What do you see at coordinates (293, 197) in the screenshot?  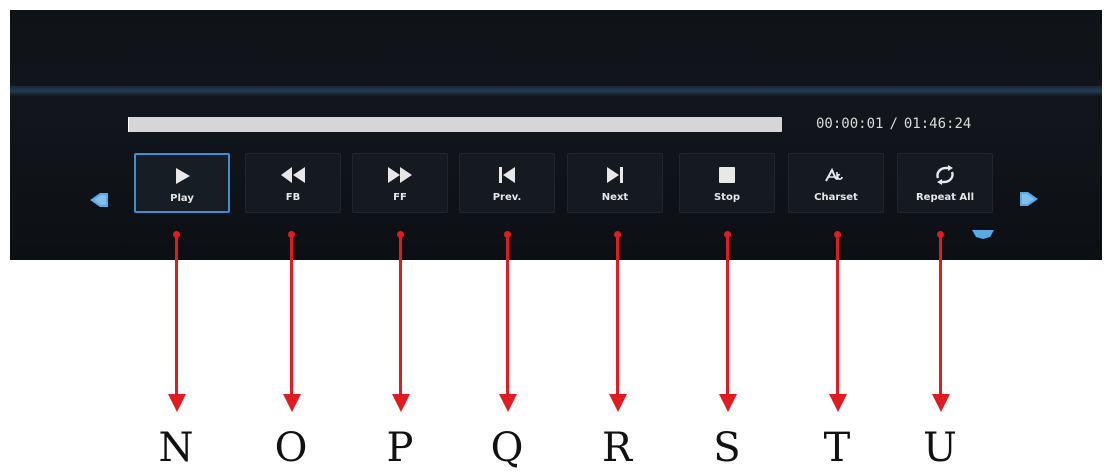 I see `fast-backward-label: FB` at bounding box center [293, 197].